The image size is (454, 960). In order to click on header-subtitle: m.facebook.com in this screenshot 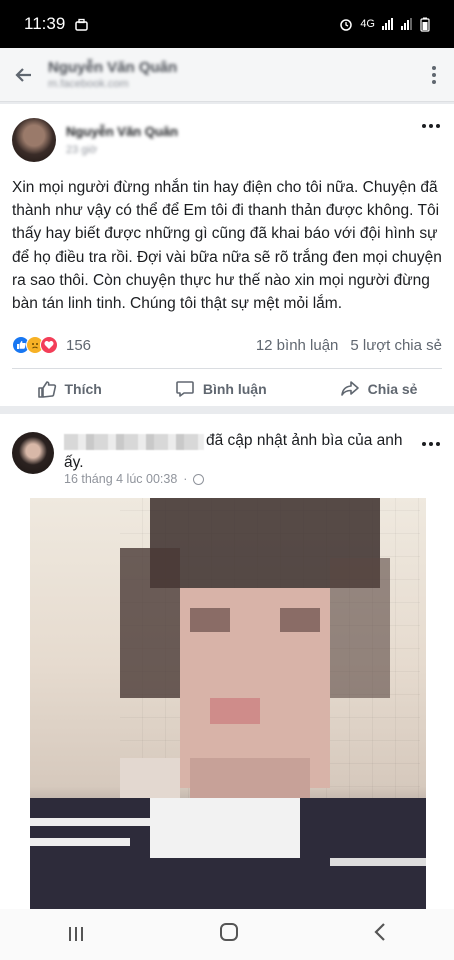, I will do `click(88, 84)`.